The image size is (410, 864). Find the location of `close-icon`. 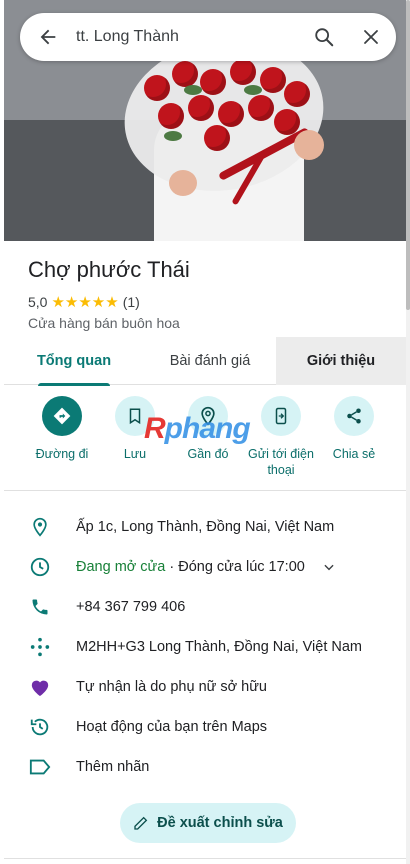

close-icon is located at coordinates (371, 37).